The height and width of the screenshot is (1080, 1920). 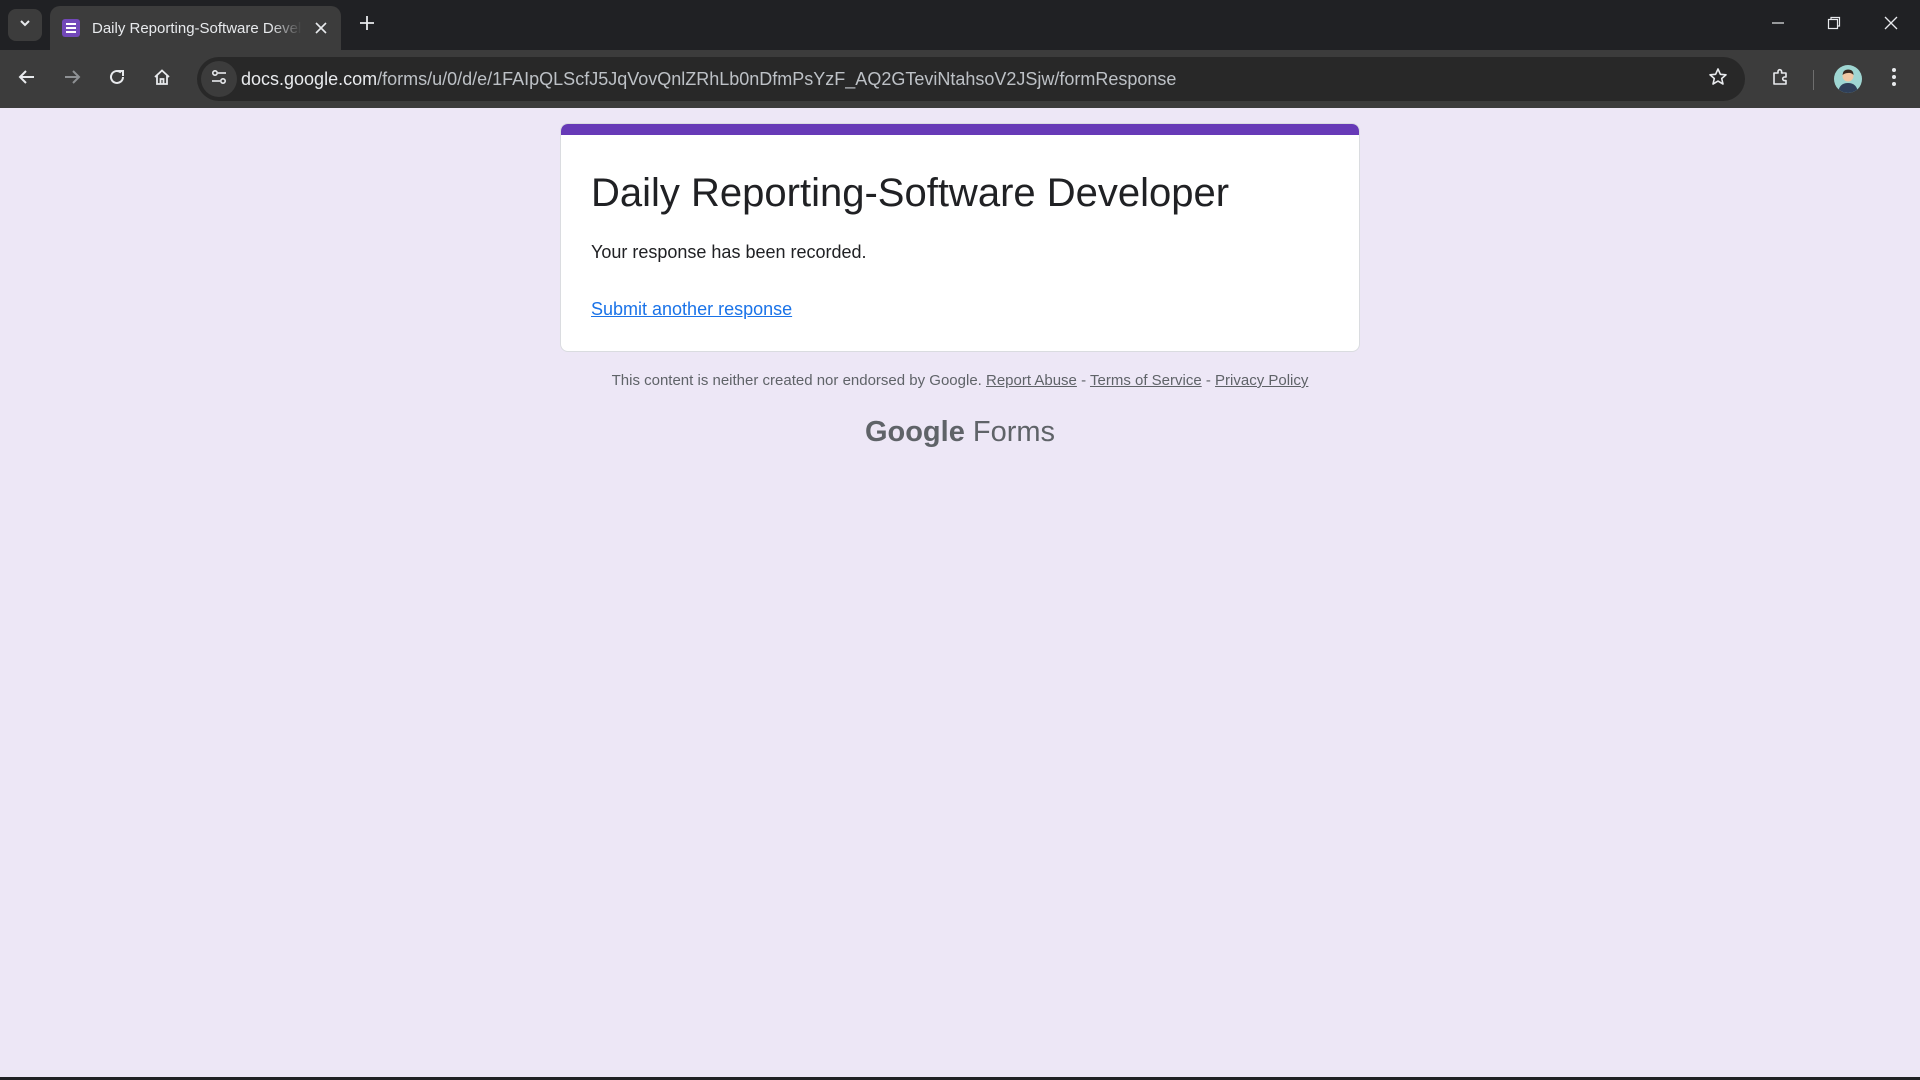 I want to click on browser-menu-button, so click(x=1894, y=79).